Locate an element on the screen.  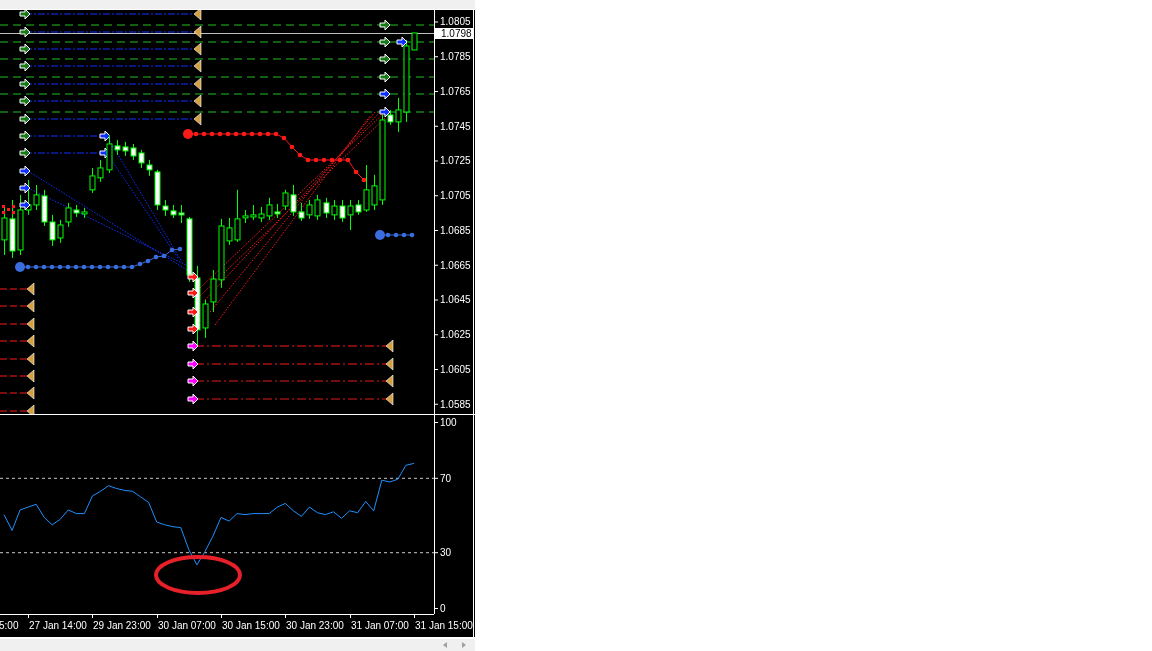
price-label: 1.0705 is located at coordinates (455, 196).